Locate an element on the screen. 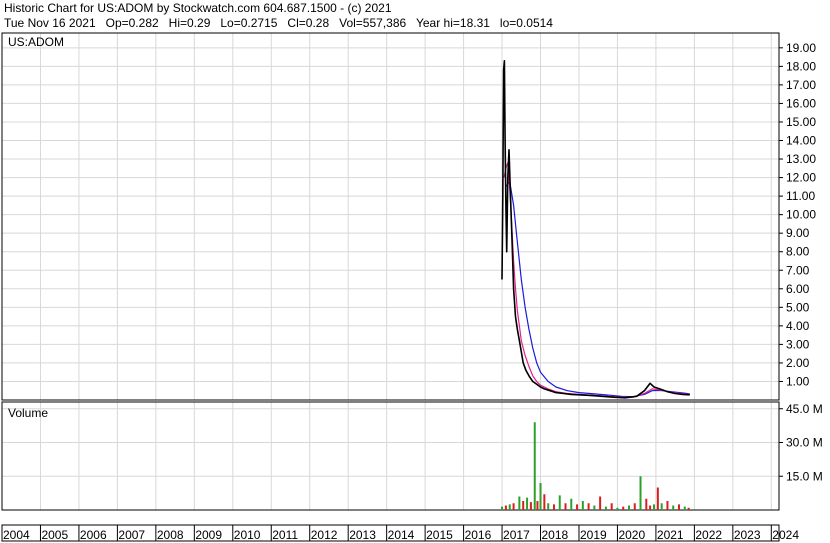 The height and width of the screenshot is (543, 830). price-y-tick-label: 8.00 is located at coordinates (798, 252).